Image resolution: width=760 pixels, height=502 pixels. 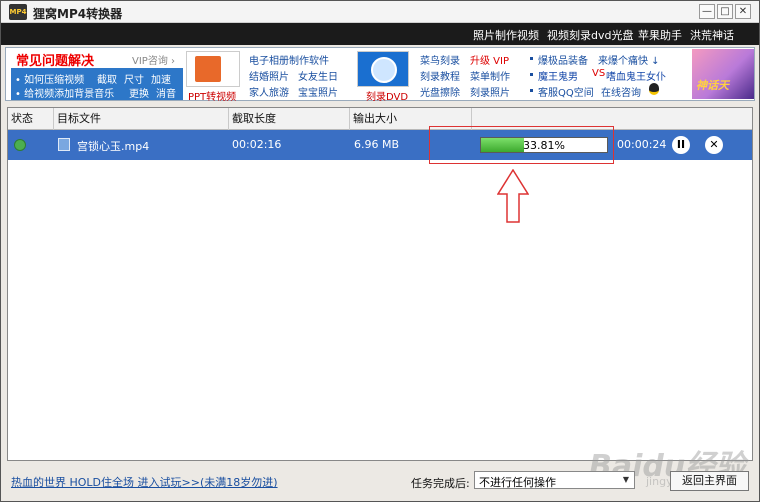 I want to click on header-status: 状态, so click(x=31, y=119).